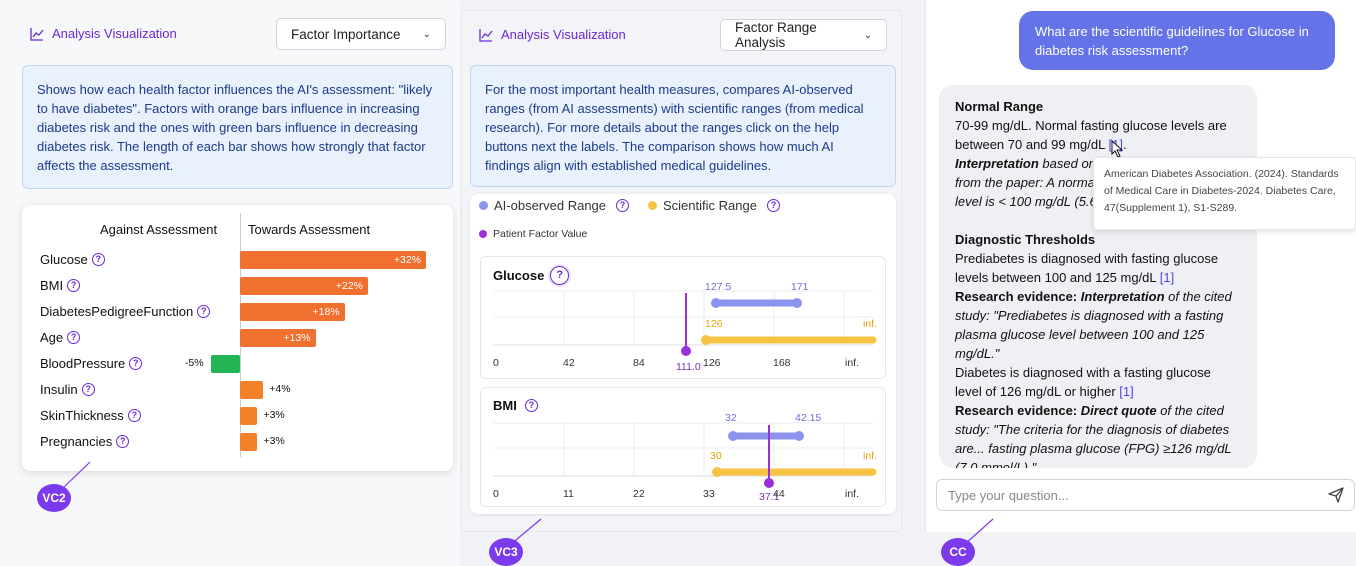 The height and width of the screenshot is (566, 1356). Describe the element at coordinates (718, 287) in the screenshot. I see `ai-low-label: 127.5` at that location.